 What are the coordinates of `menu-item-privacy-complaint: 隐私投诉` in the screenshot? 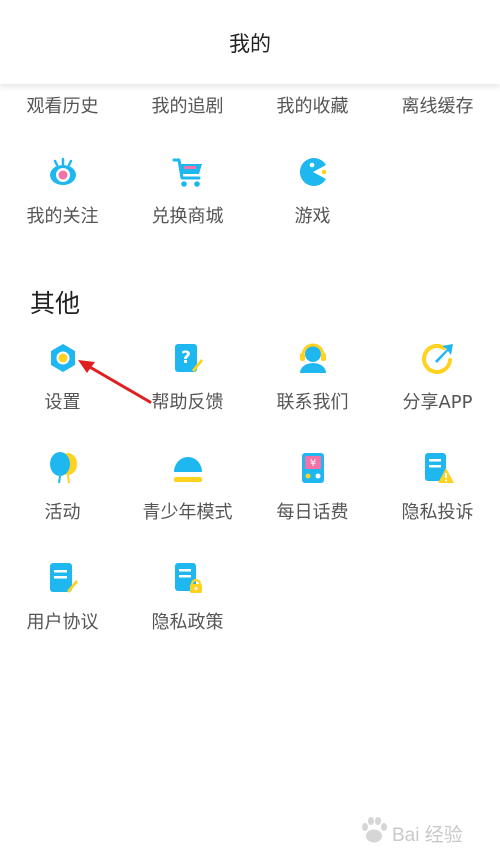 It's located at (437, 487).